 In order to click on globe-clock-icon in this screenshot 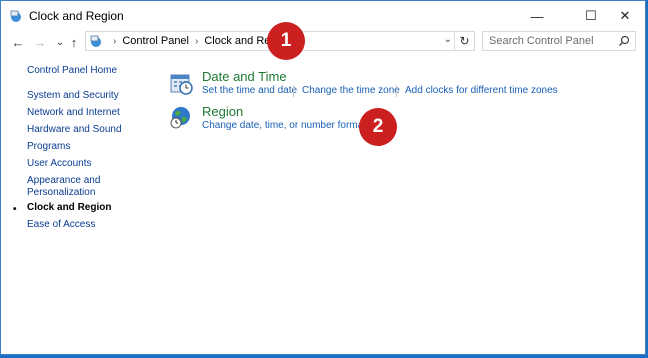, I will do `click(181, 117)`.